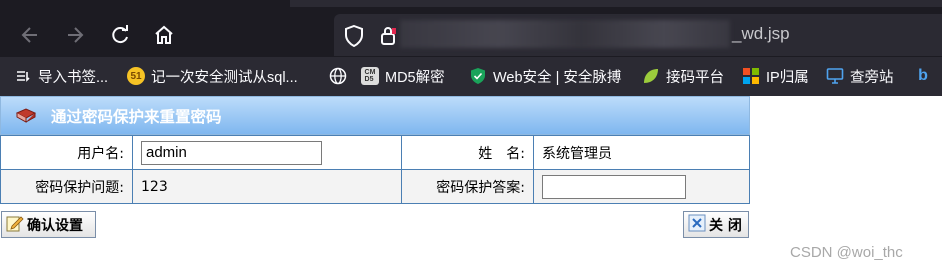 The height and width of the screenshot is (274, 942). What do you see at coordinates (66, 186) in the screenshot?
I see `security-question-label: 密码保护问题:` at bounding box center [66, 186].